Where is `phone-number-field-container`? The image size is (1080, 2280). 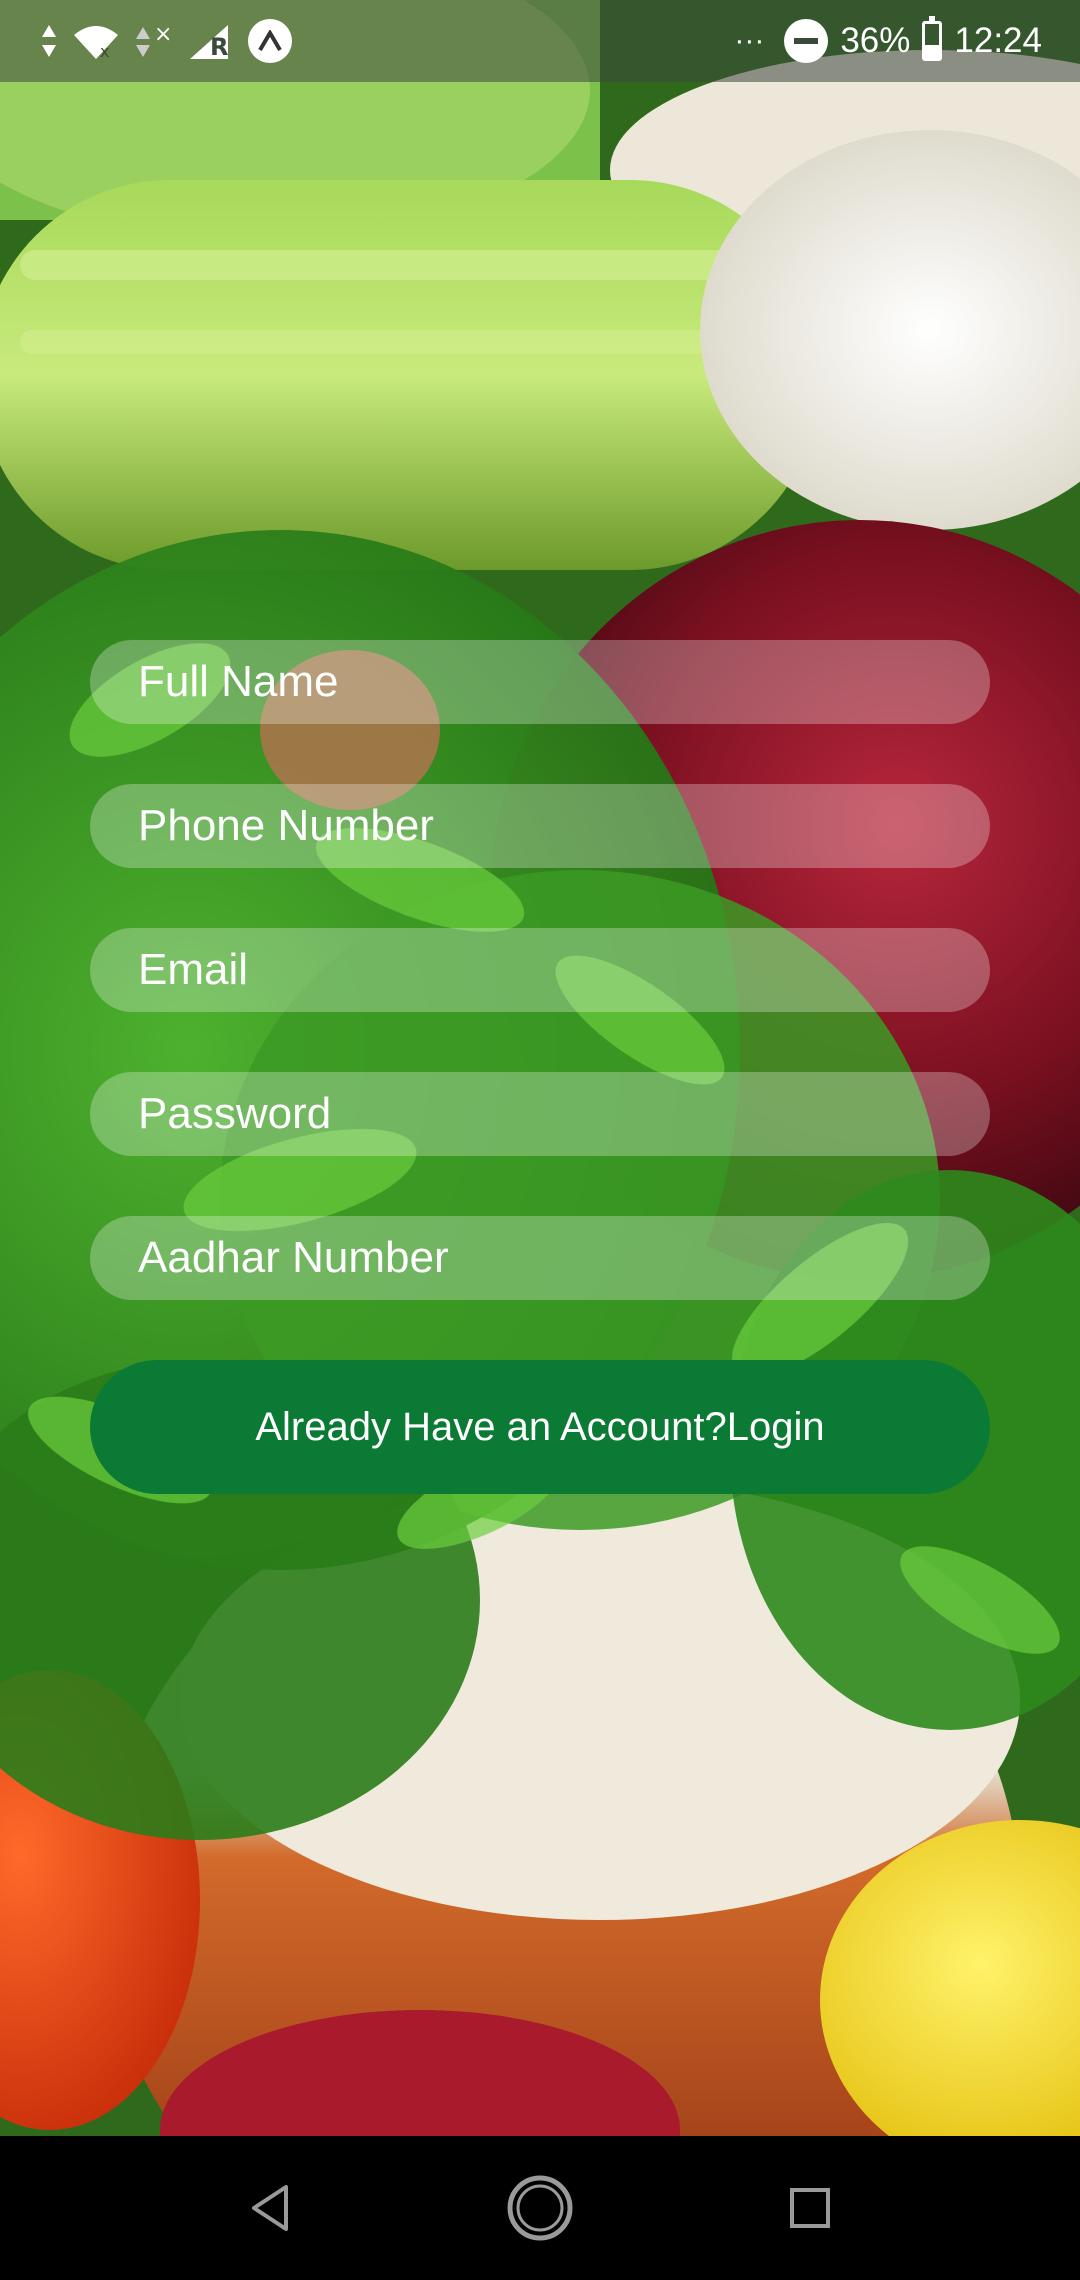 phone-number-field-container is located at coordinates (540, 826).